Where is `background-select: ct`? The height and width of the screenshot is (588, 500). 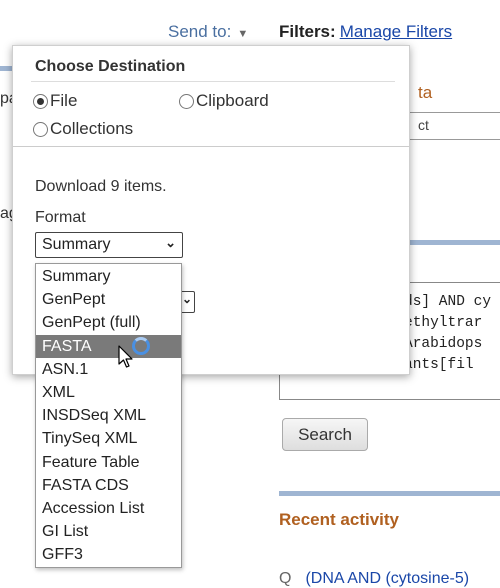
background-select: ct is located at coordinates (452, 126).